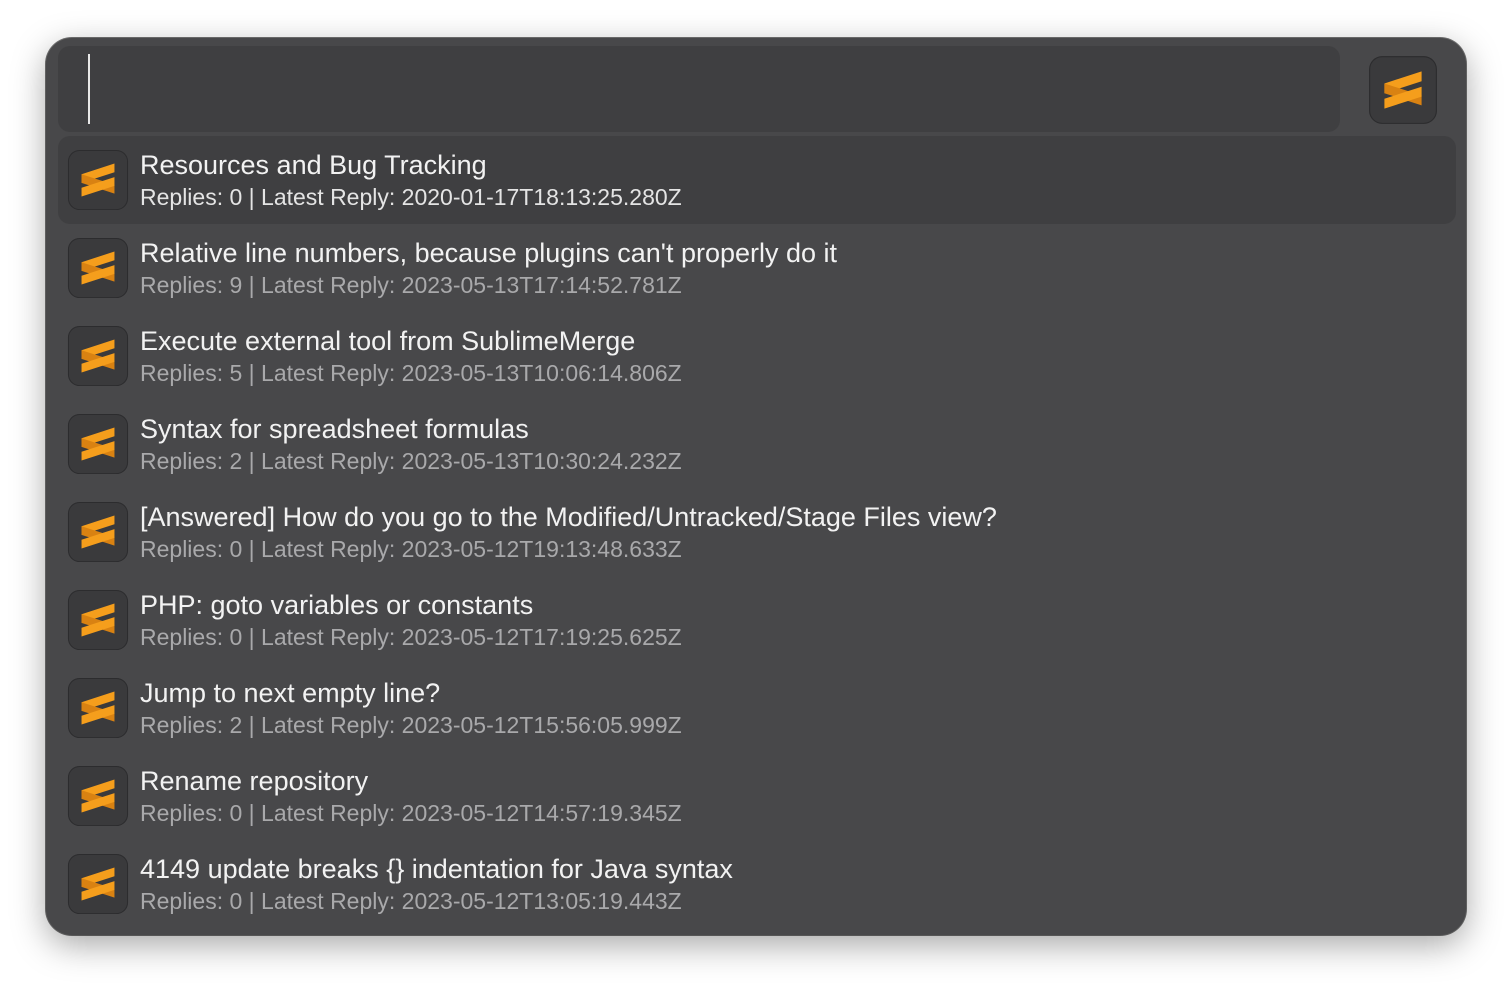 This screenshot has width=1512, height=990. What do you see at coordinates (254, 781) in the screenshot?
I see `result-title: Rename repository` at bounding box center [254, 781].